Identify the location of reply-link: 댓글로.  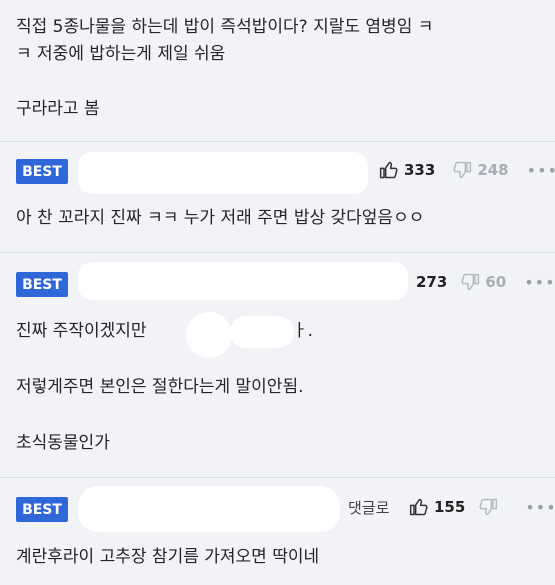
(368, 507).